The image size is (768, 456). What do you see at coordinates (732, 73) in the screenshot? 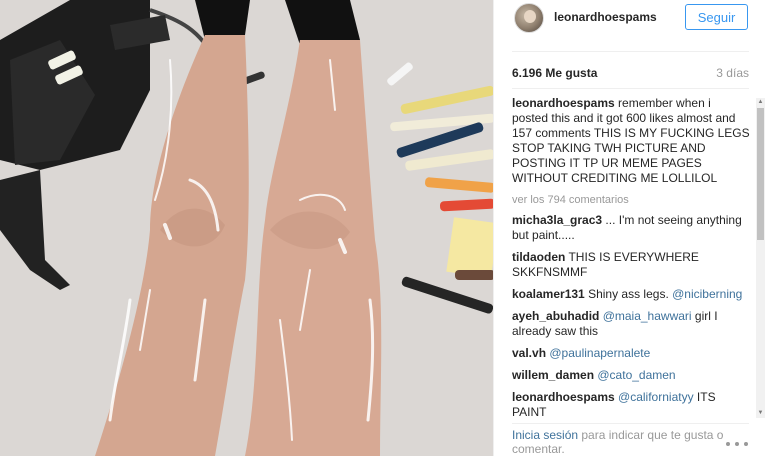
I see `post-time: 3 días` at bounding box center [732, 73].